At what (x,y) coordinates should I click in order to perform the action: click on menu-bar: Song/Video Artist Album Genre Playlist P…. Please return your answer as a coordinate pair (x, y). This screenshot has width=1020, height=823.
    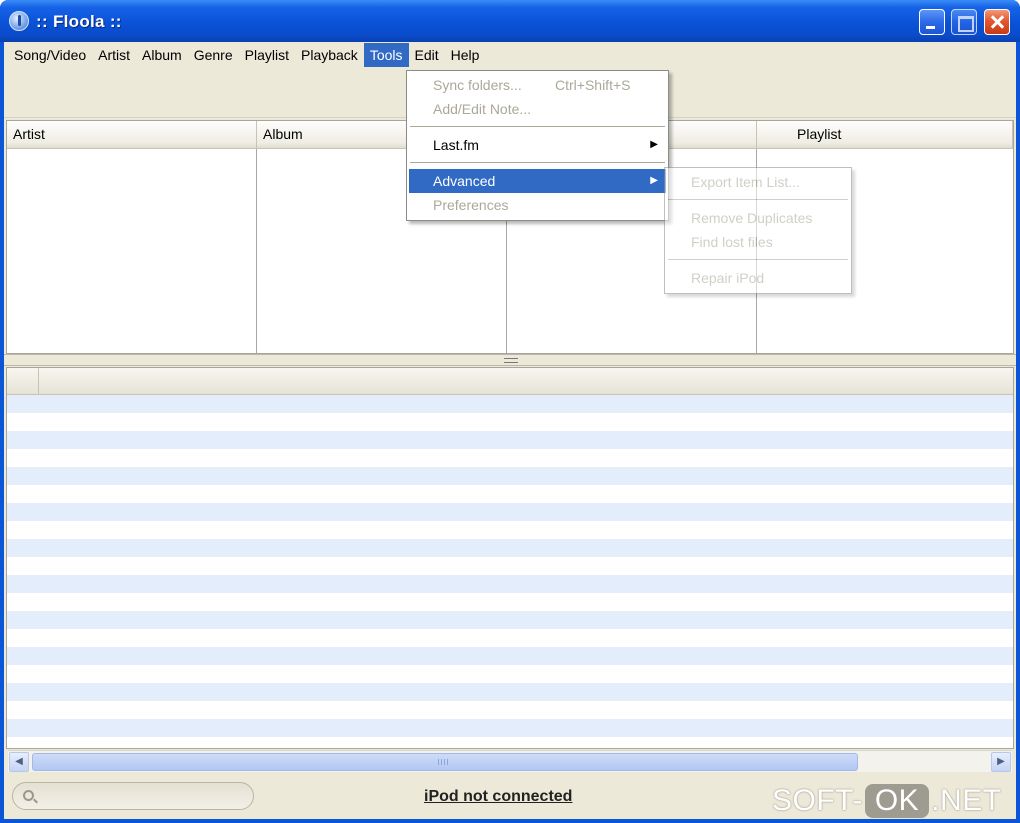
    Looking at the image, I should click on (510, 55).